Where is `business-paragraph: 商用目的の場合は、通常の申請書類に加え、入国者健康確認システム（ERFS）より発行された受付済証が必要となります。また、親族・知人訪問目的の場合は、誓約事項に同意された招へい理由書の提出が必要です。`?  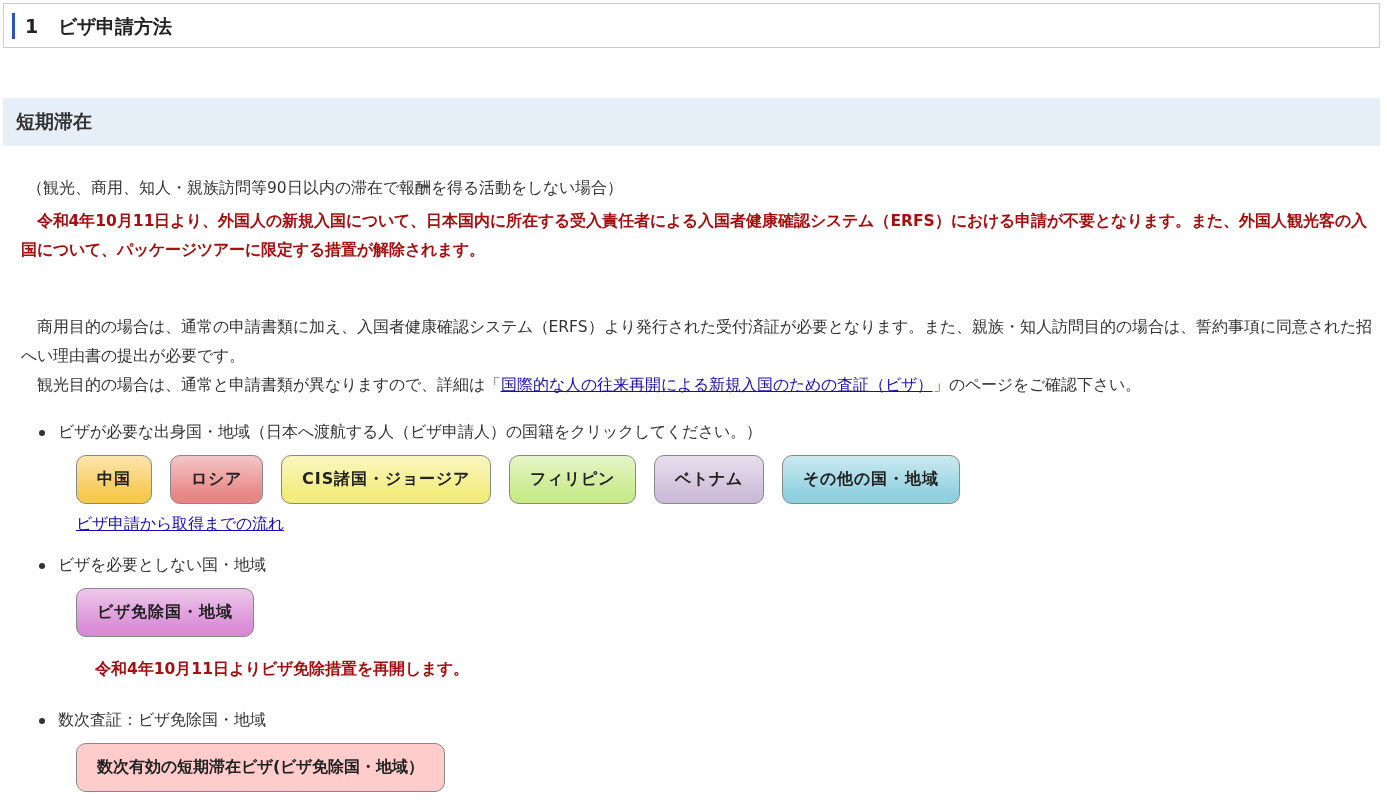
business-paragraph: 商用目的の場合は、通常の申請書類に加え、入国者健康確認システム（ERFS）より発行された受付済証が必要となります。また、親族・知人訪問目的の場合は、誓約事項に同意された招へい理由書の提出が必要です。 is located at coordinates (697, 342).